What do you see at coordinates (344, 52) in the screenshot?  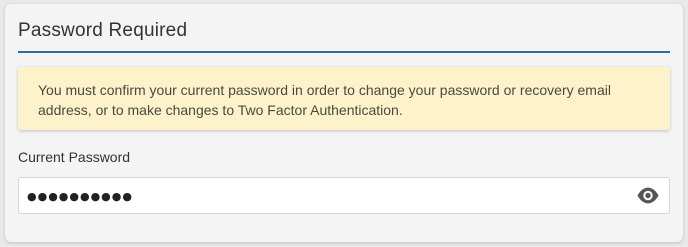 I see `title-underline` at bounding box center [344, 52].